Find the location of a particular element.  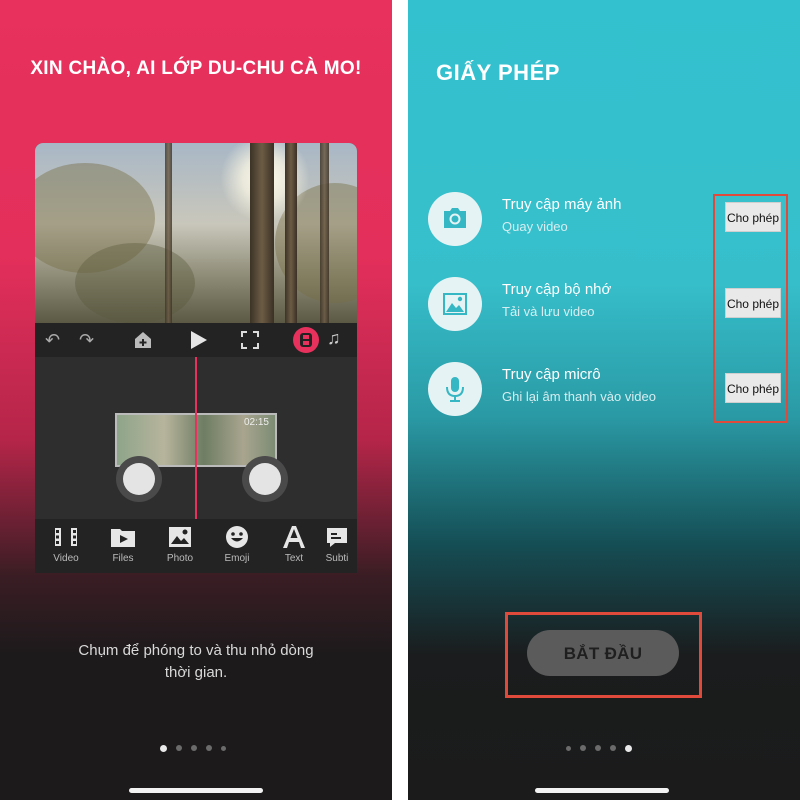

tool-bar: Video Files Photo Emoji Text Subti is located at coordinates (196, 546).